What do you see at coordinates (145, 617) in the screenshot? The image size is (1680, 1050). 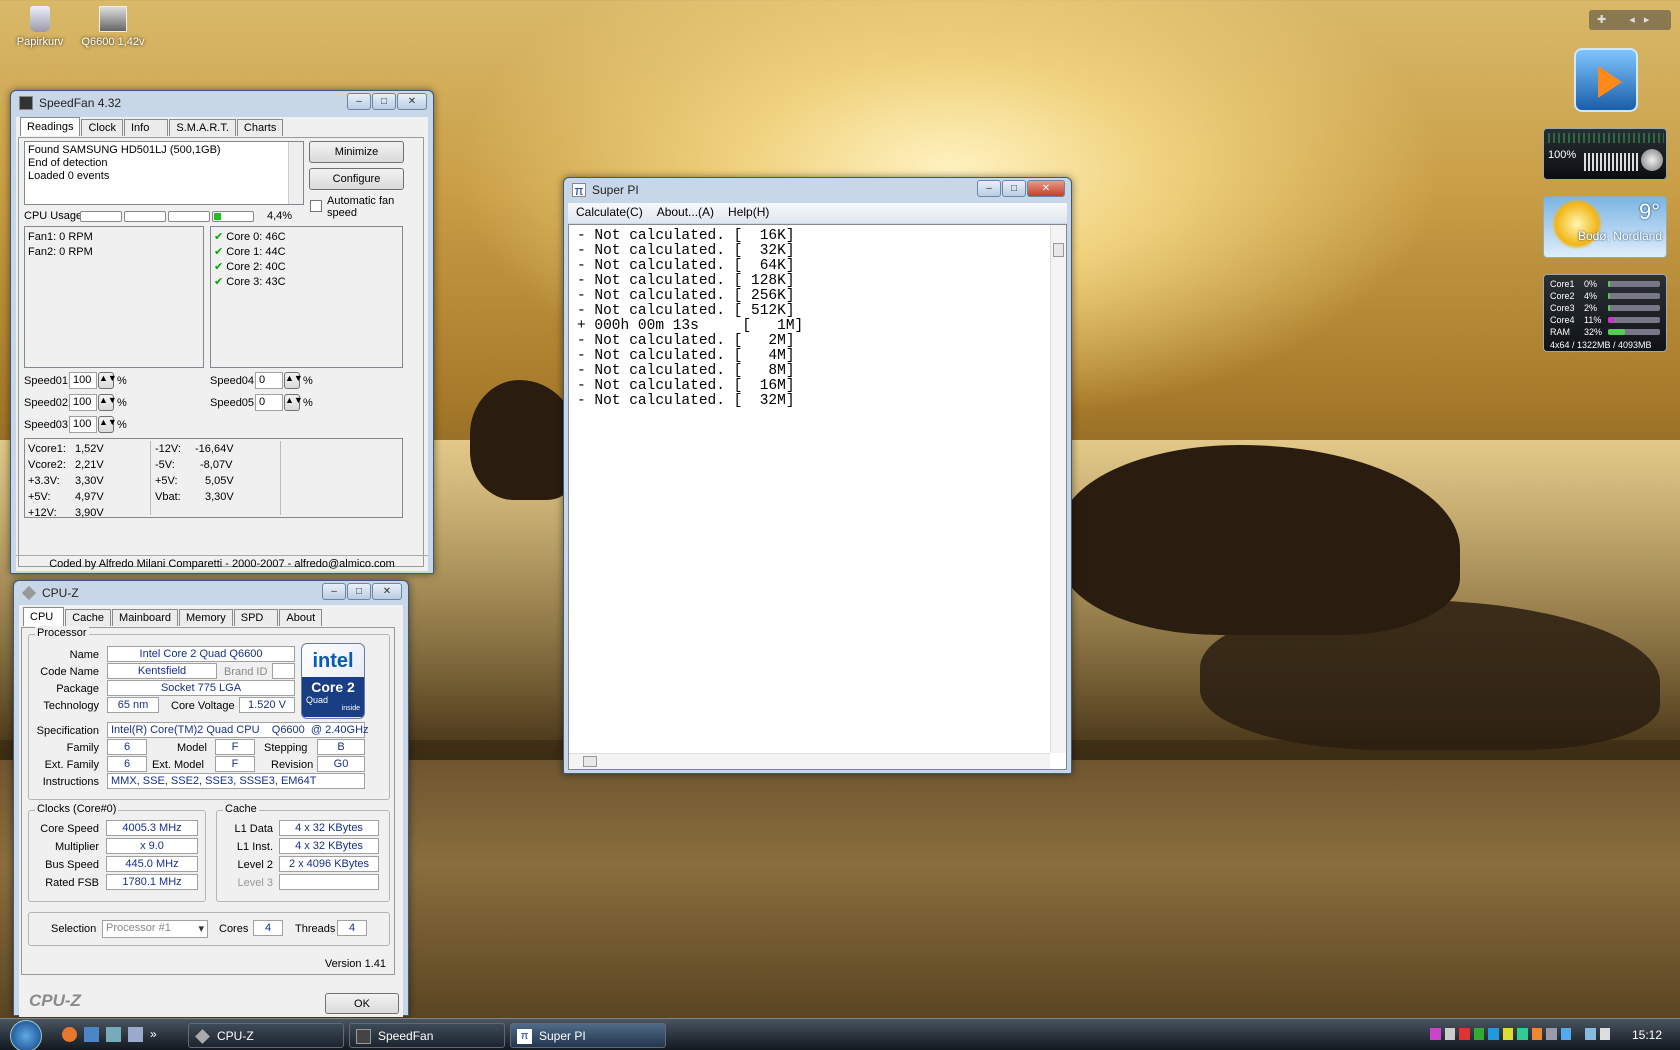 I see `tab-mainboard: Mainboard` at bounding box center [145, 617].